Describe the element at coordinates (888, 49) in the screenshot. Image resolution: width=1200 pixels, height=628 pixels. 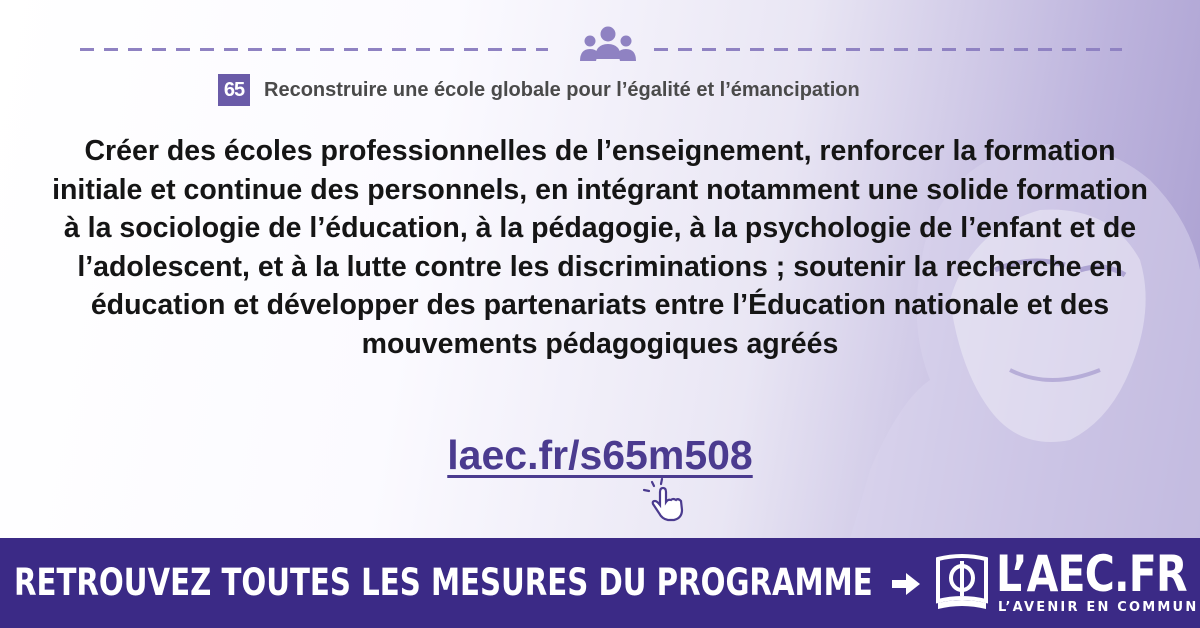
I see `divider-right` at that location.